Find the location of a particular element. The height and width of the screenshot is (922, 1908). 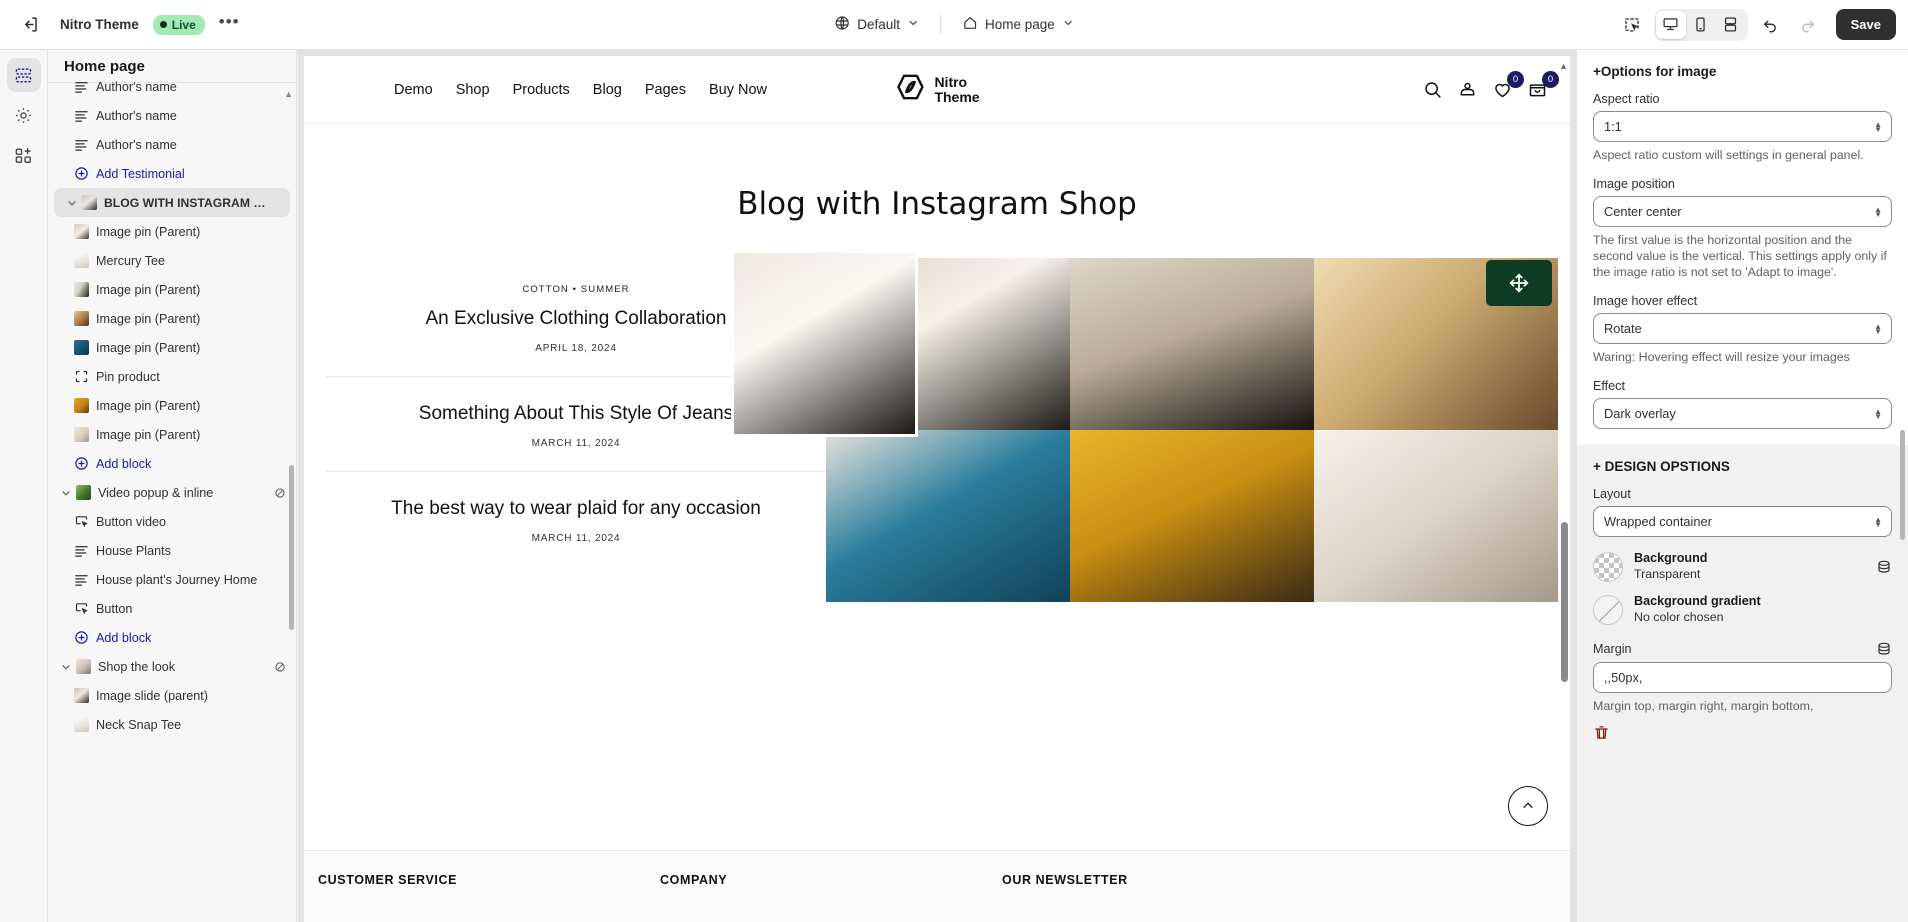

exit-icon is located at coordinates (30, 25).